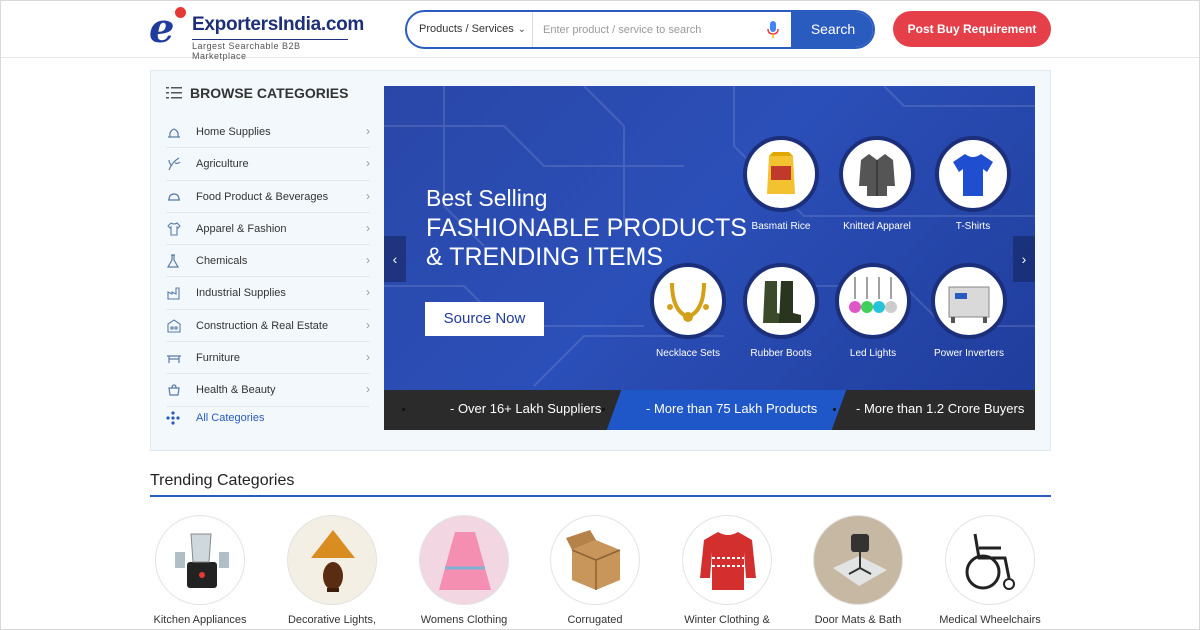 The width and height of the screenshot is (1200, 630). I want to click on browse-categories-title: BROWSE CATEGORIES, so click(269, 93).